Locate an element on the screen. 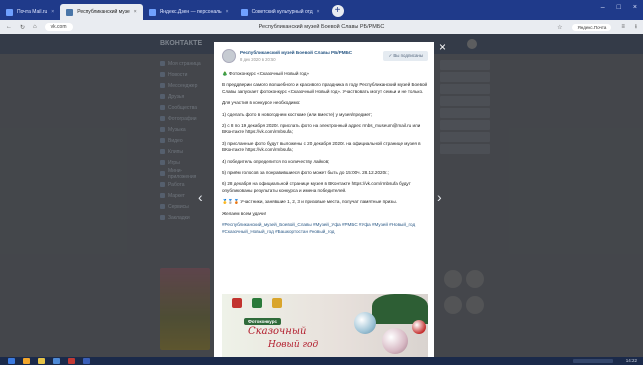 This screenshot has height=365, width=643. post-paragraph: Для участия в конкурсе необходимо: is located at coordinates (261, 103).